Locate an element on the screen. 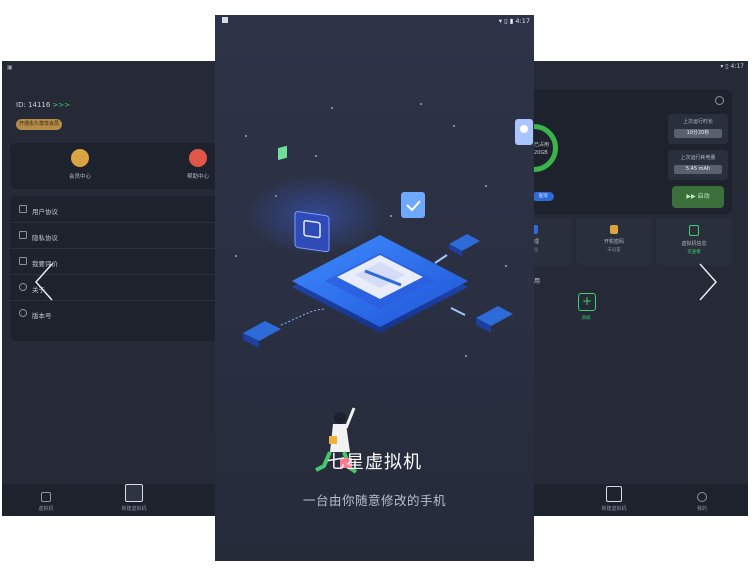 This screenshot has width=756, height=571. add-app-label: 添加 is located at coordinates (586, 318).